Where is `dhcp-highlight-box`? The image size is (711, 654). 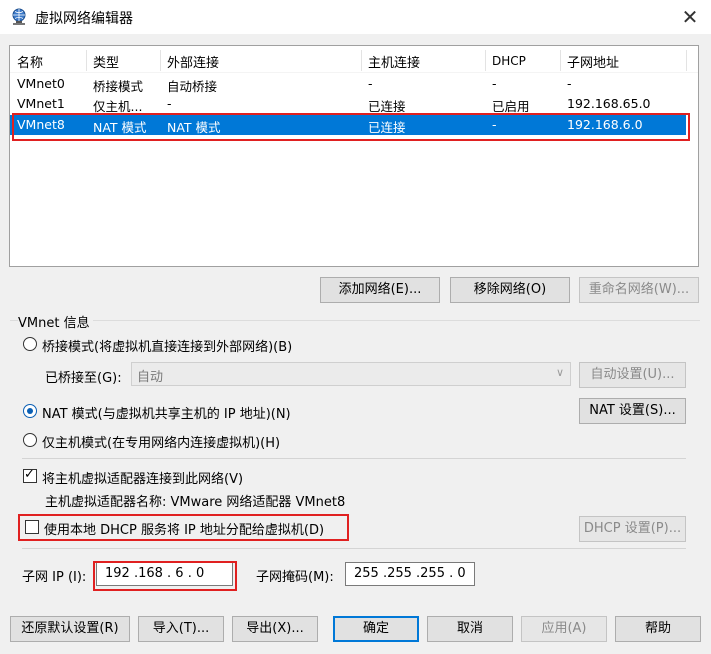 dhcp-highlight-box is located at coordinates (183, 527).